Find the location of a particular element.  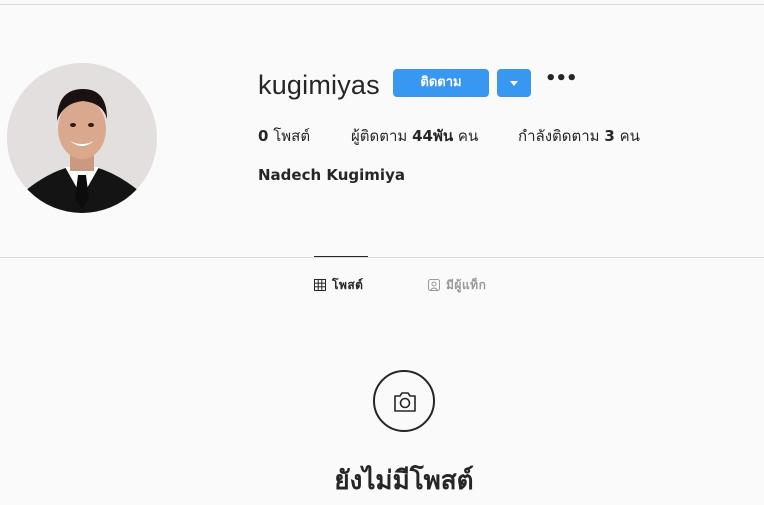

camera-icon-circle is located at coordinates (404, 401).